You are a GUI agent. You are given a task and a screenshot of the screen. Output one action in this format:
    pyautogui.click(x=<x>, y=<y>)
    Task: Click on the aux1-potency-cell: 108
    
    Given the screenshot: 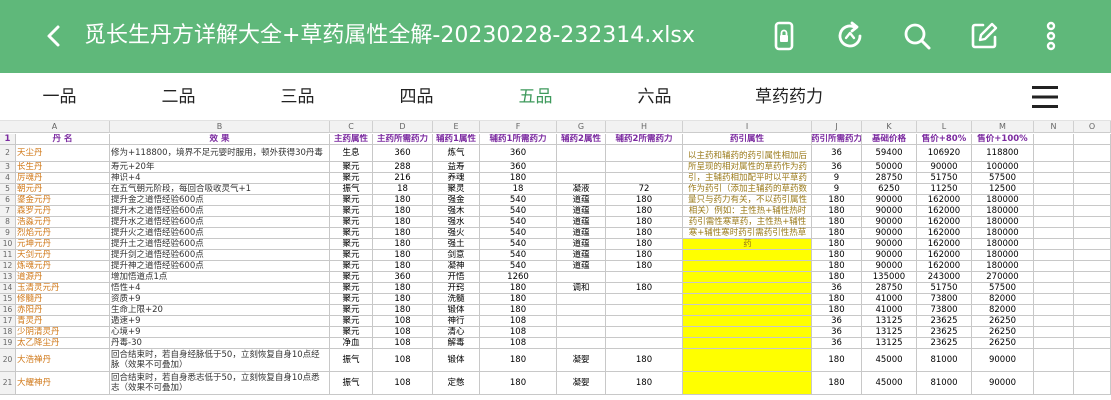 What is the action you would take?
    pyautogui.click(x=518, y=332)
    